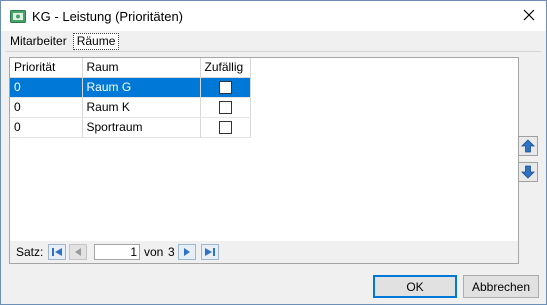 This screenshot has width=547, height=305. I want to click on previous-record-button, so click(78, 252).